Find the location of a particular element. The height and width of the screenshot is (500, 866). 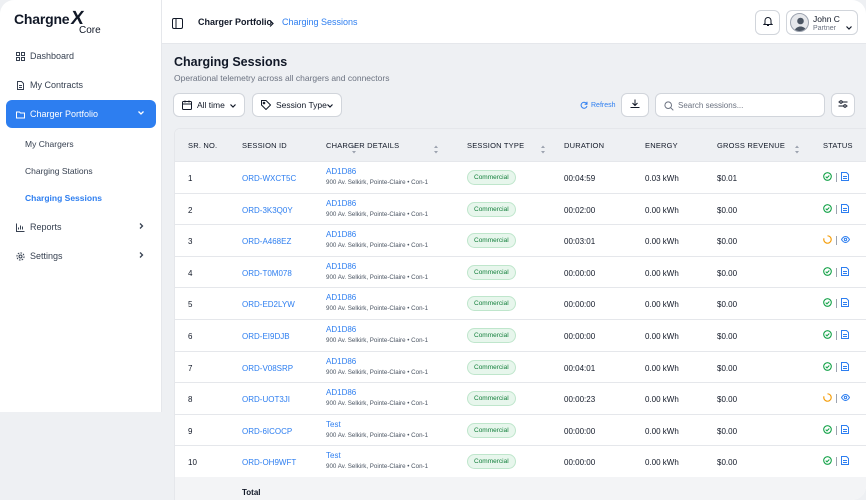

cell-sr: 4 is located at coordinates (190, 273).